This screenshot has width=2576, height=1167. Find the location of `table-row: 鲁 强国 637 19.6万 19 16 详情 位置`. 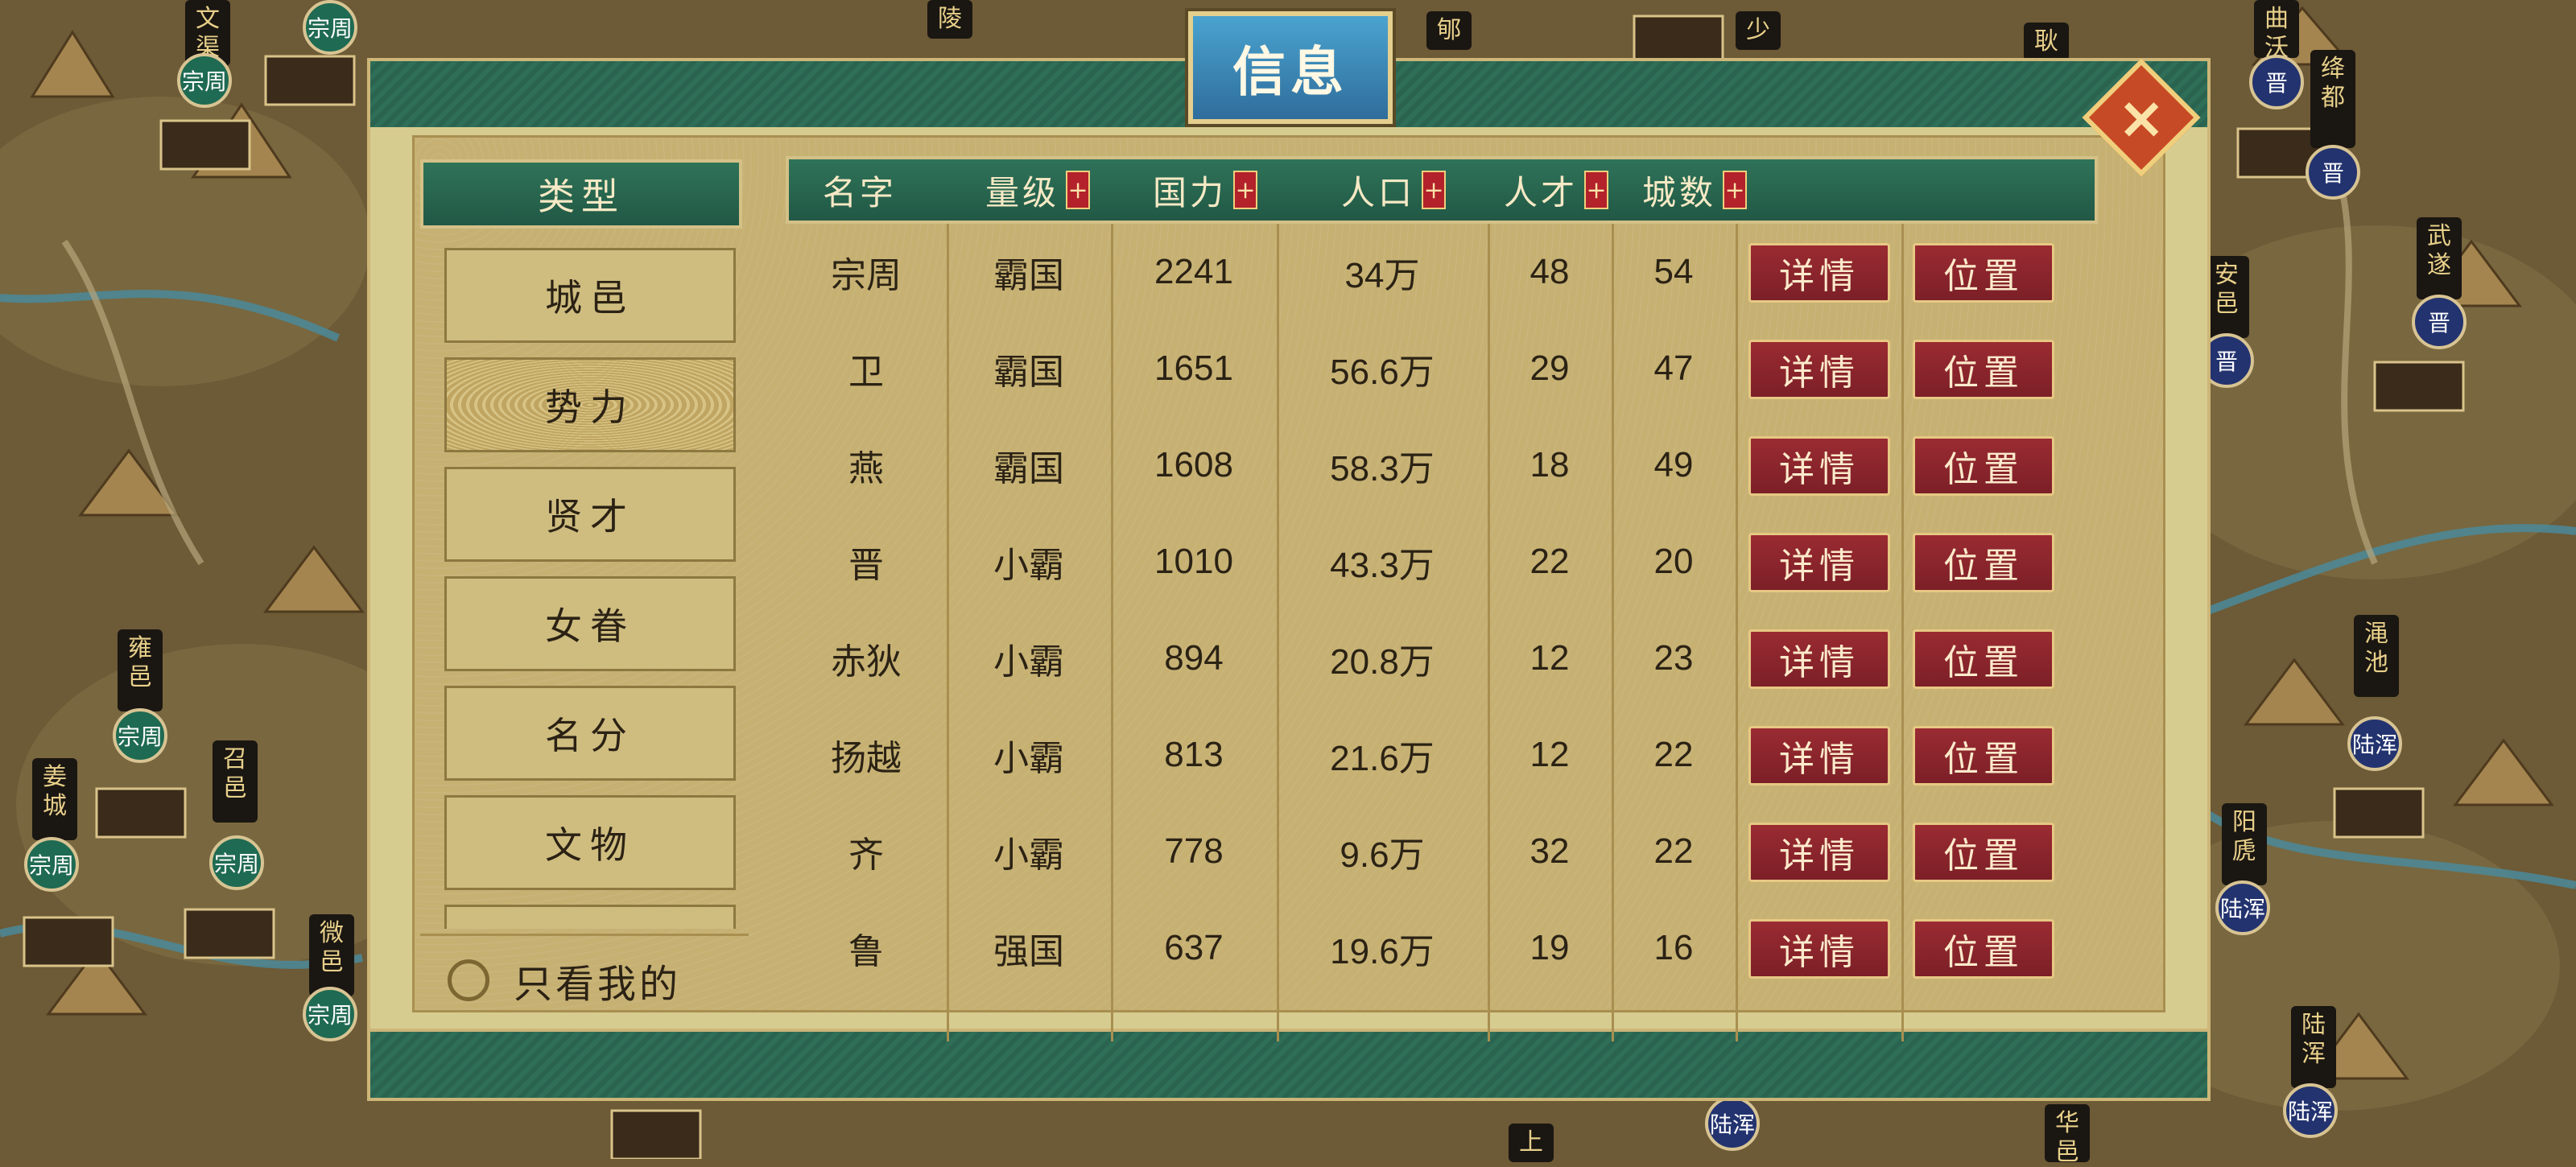

table-row: 鲁 强国 637 19.6万 19 16 详情 位置 is located at coordinates (1442, 948).